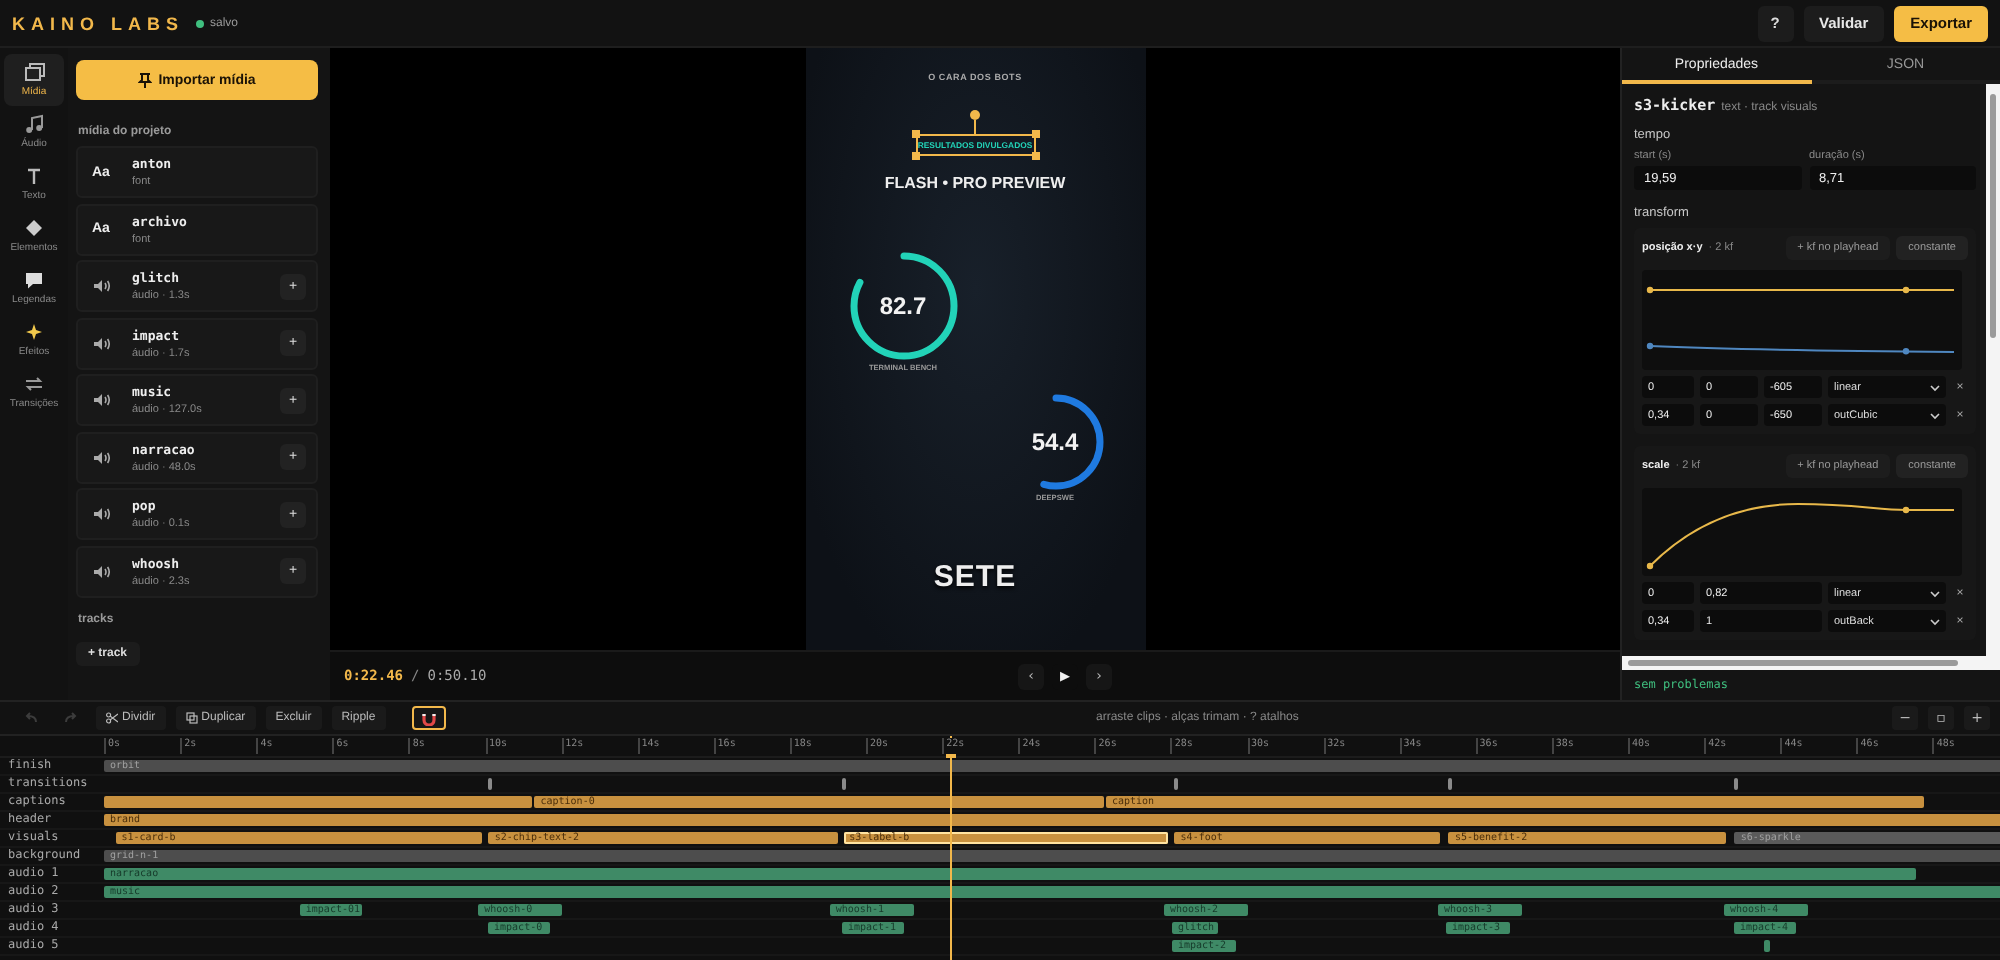  Describe the element at coordinates (31, 718) in the screenshot. I see `undo-icon` at that location.